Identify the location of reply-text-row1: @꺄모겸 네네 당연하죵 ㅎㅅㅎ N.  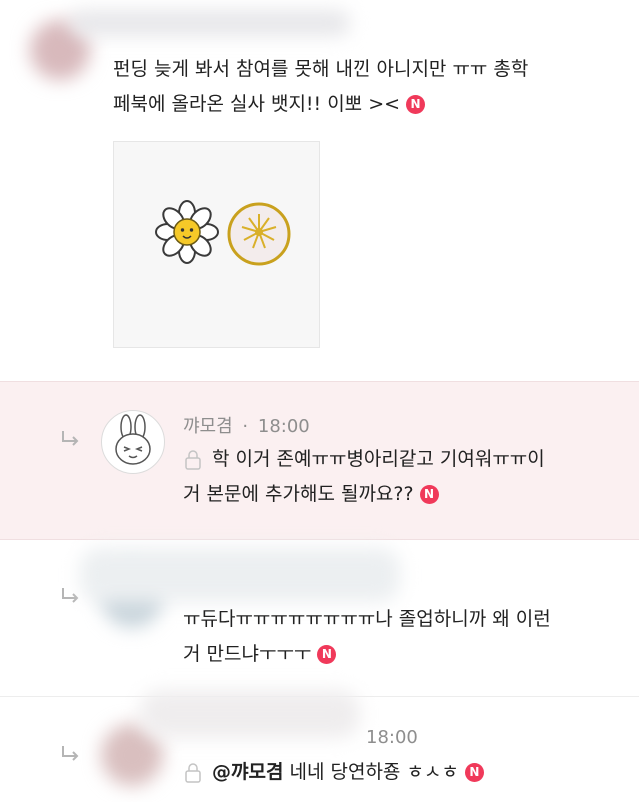
(348, 772).